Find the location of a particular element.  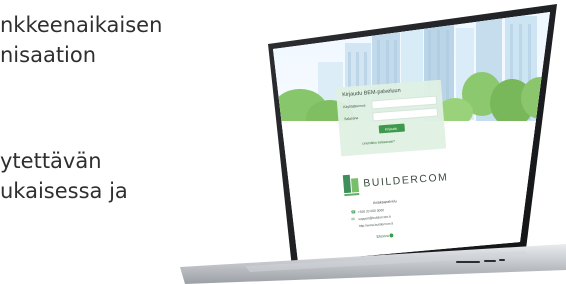

phone-icon: ☎ is located at coordinates (354, 211).